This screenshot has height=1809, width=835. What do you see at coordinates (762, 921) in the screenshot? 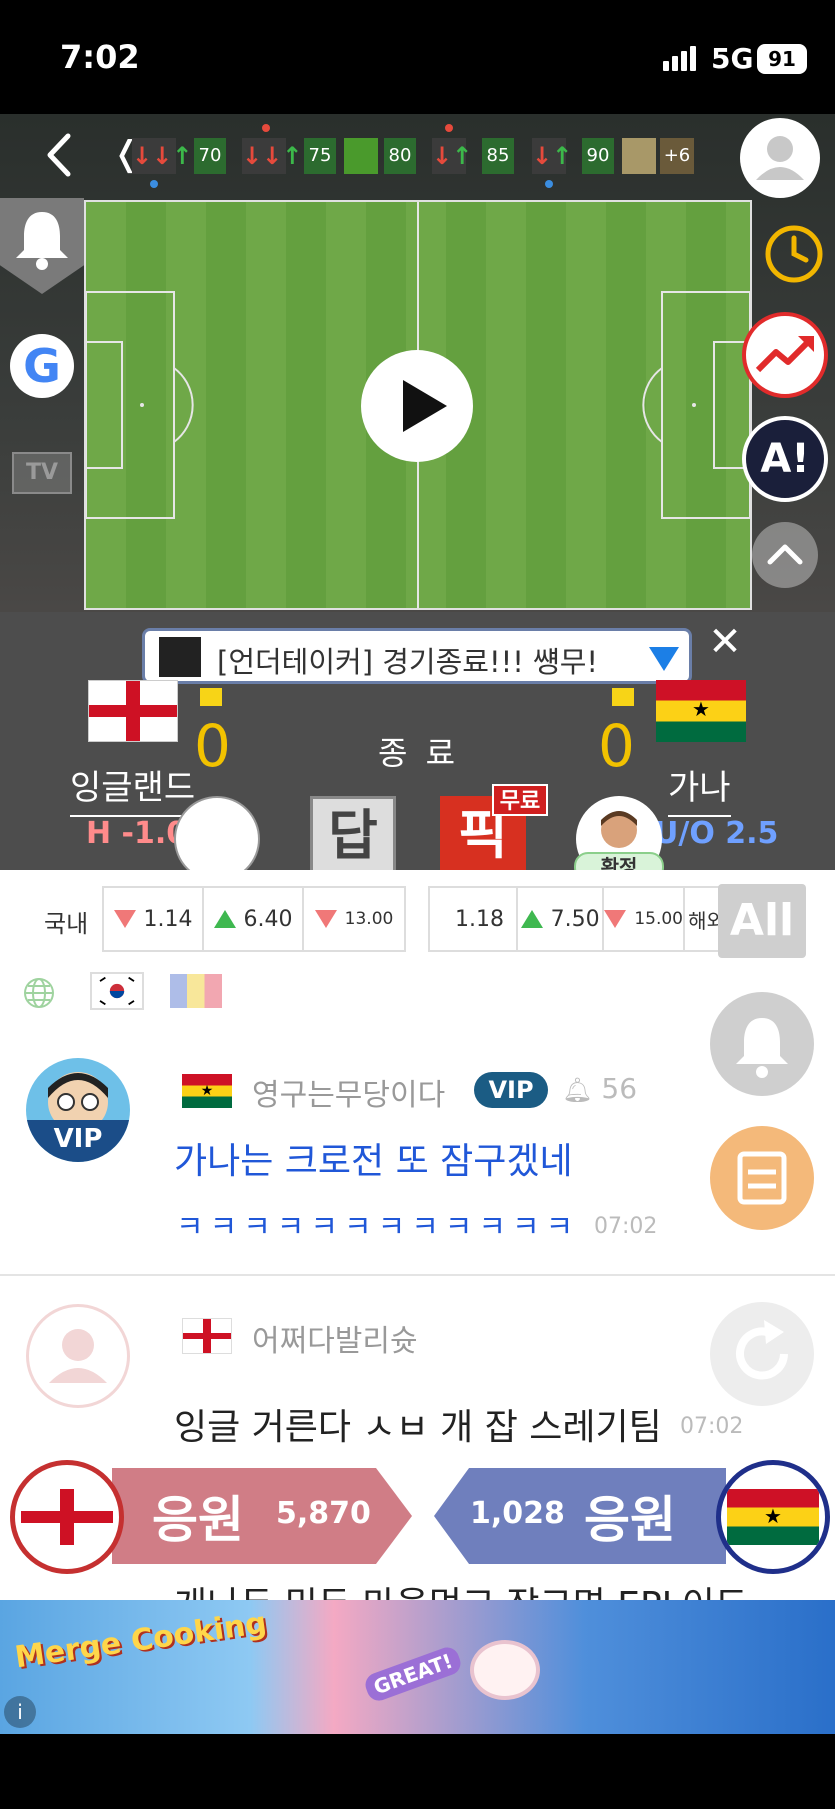
I see `all-button: All` at bounding box center [762, 921].